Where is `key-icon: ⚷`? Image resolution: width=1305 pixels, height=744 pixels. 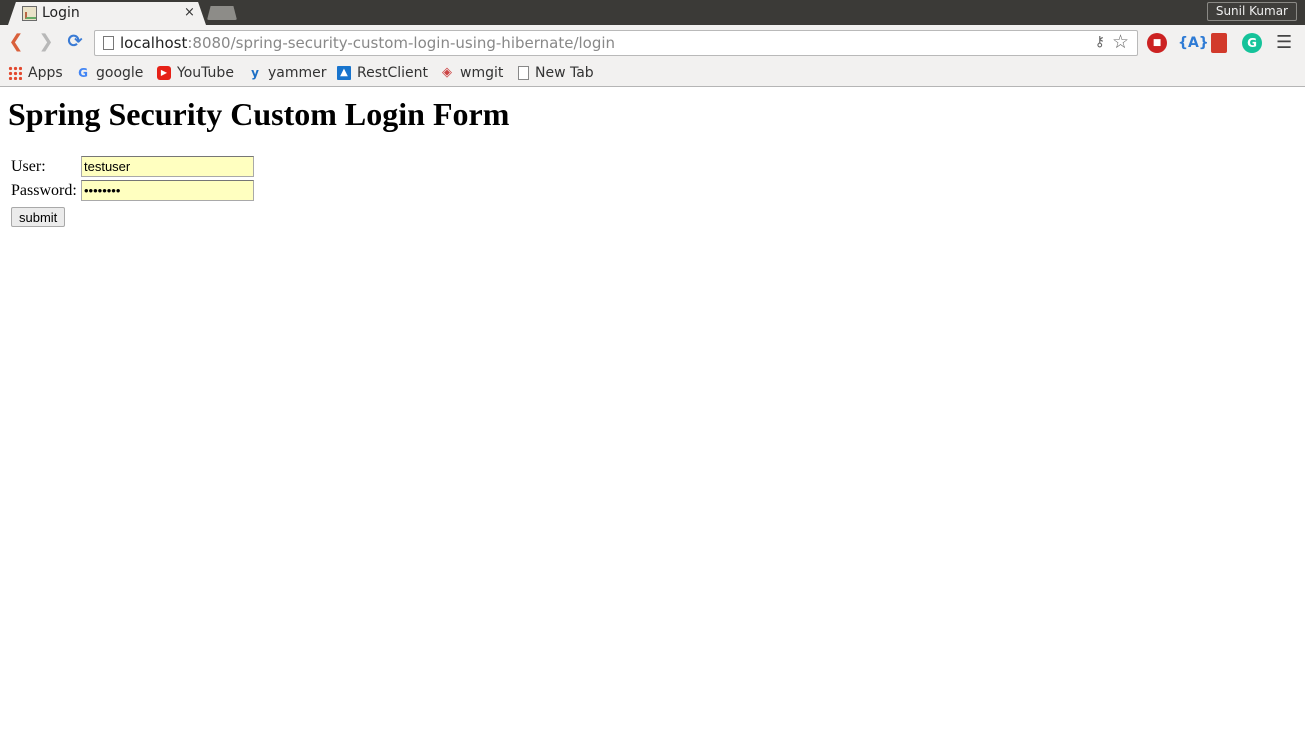 key-icon: ⚷ is located at coordinates (1100, 42).